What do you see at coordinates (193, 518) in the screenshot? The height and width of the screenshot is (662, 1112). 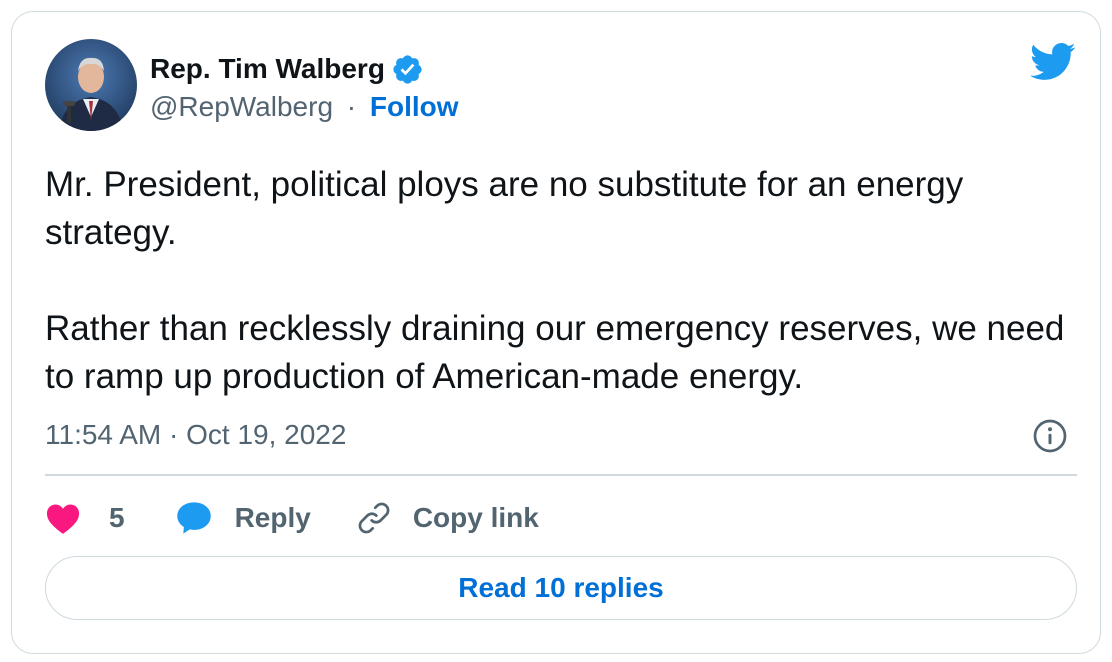 I see `speech-bubble-icon` at bounding box center [193, 518].